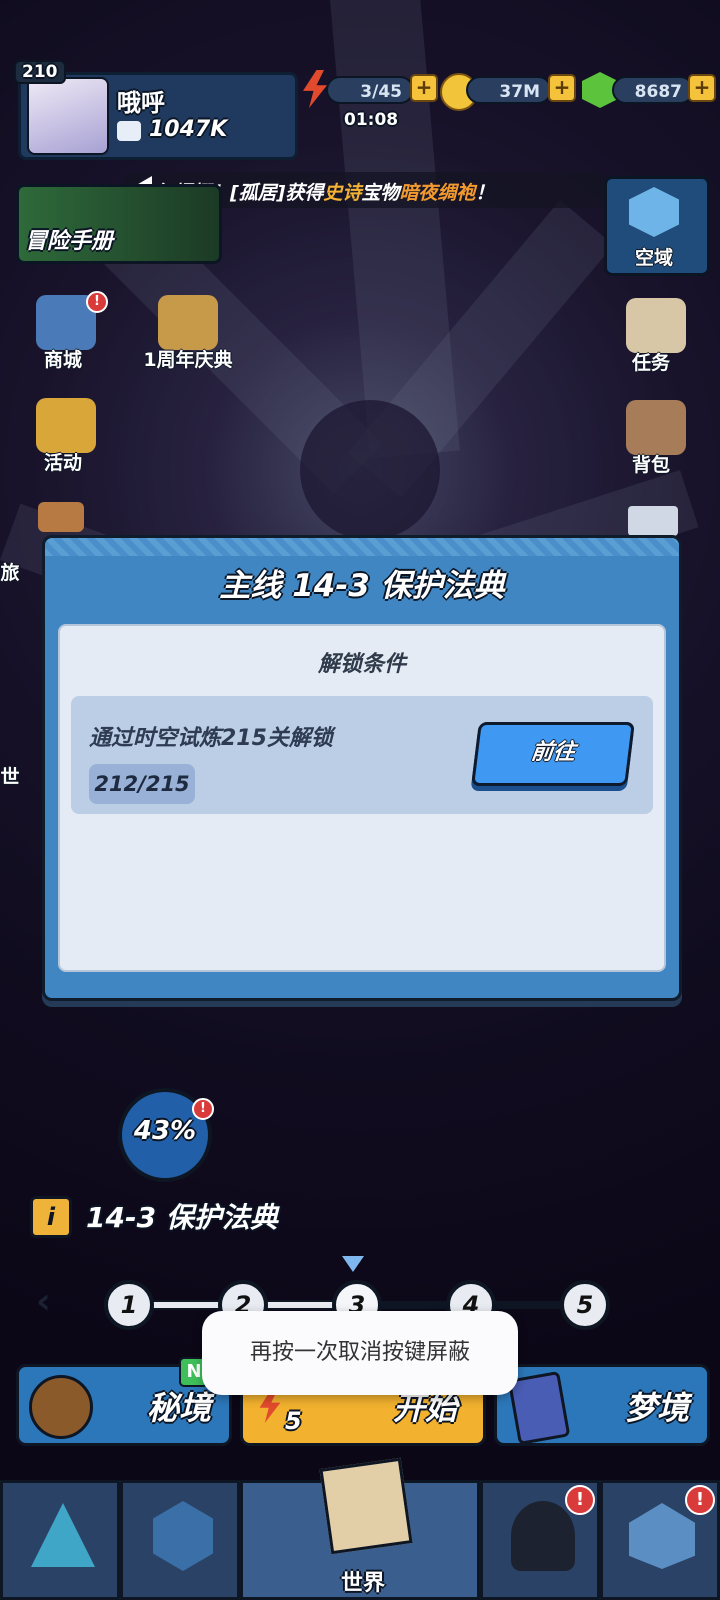  I want to click on secret-realm-label: 秘境, so click(179, 1406).